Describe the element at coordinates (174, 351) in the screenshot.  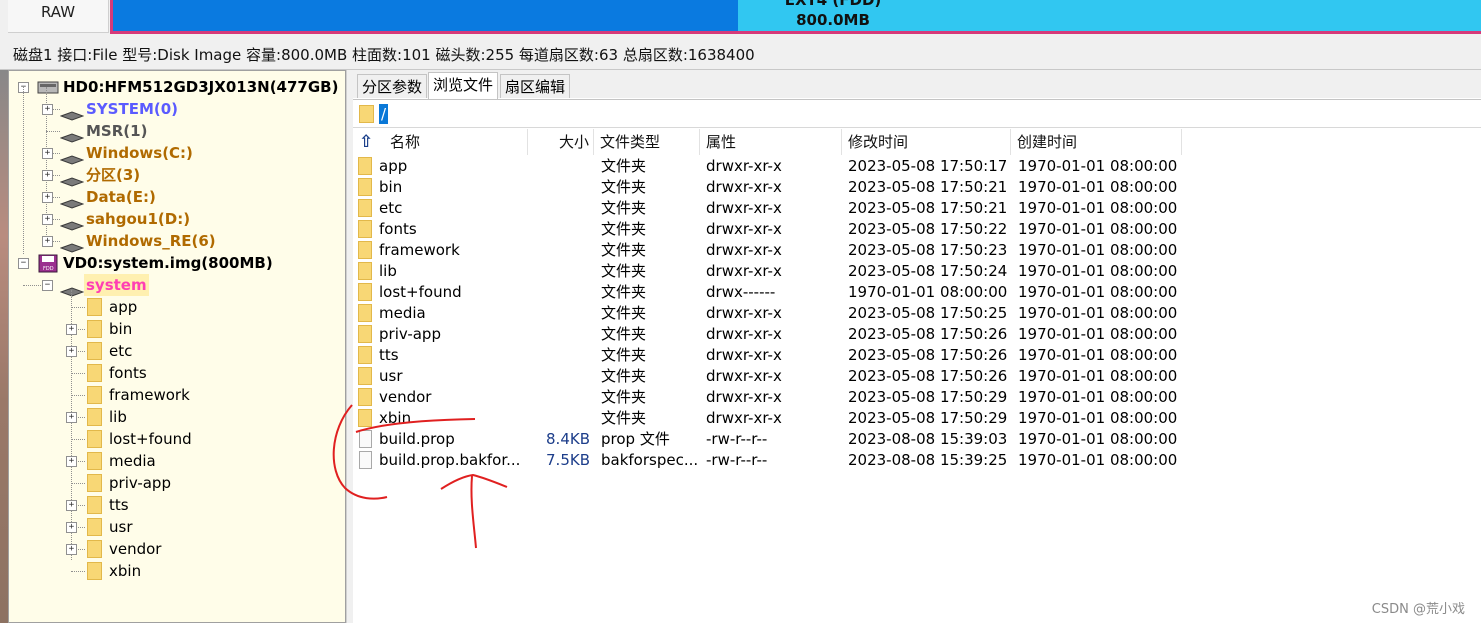
I see `tree-node-folder: + etc` at that location.